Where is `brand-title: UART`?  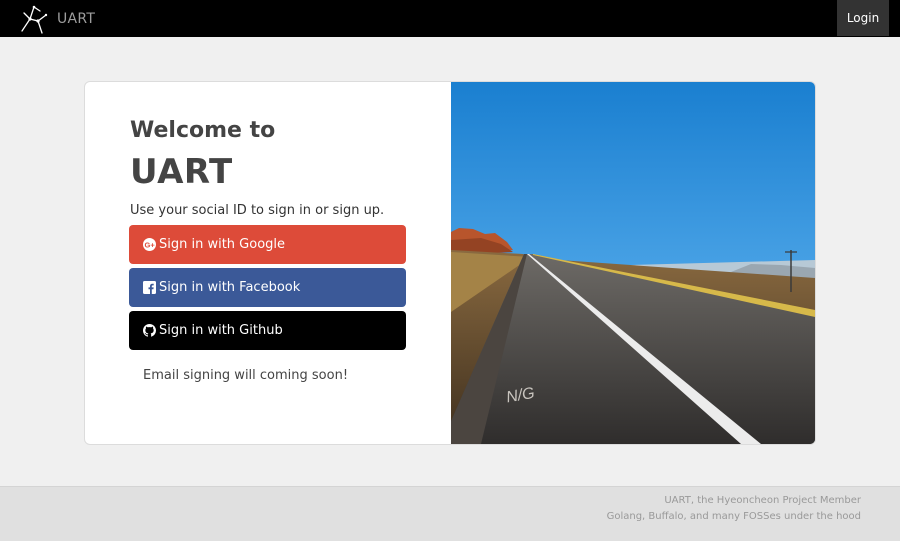 brand-title: UART is located at coordinates (76, 18).